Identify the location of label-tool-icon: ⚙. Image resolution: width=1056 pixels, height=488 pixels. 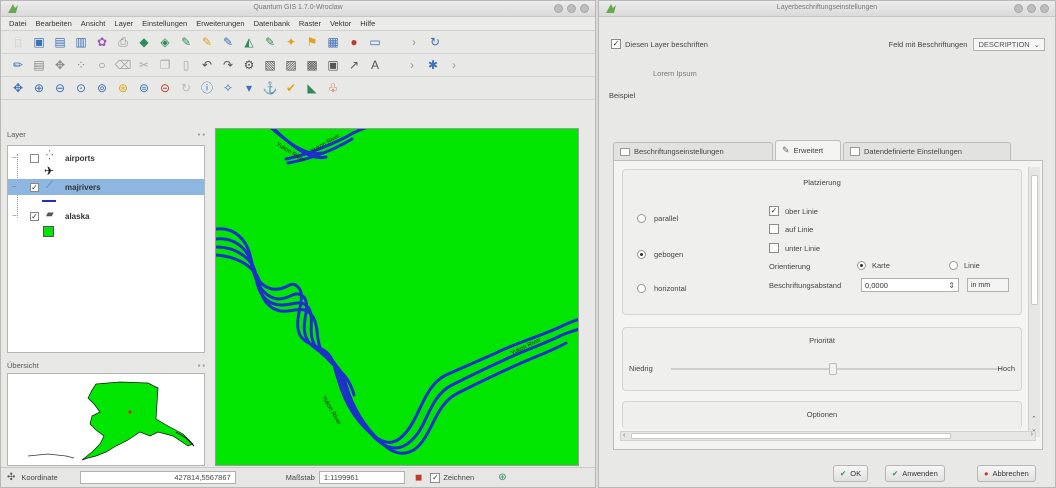
(249, 65).